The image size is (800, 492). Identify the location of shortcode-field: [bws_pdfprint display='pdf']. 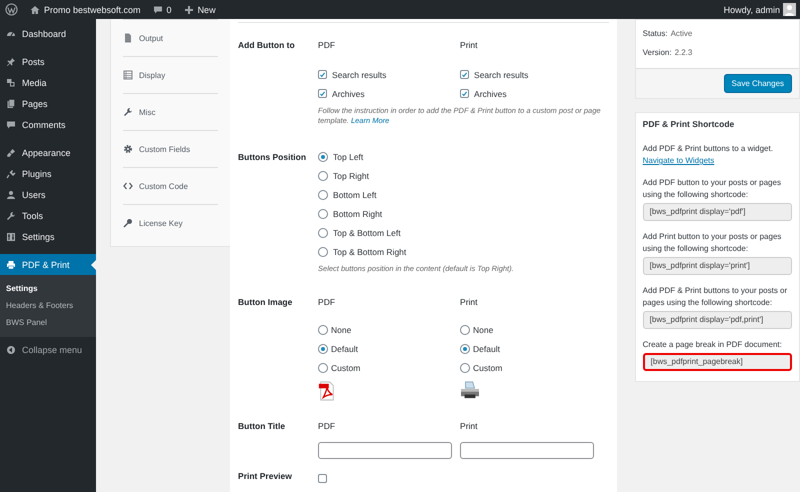
(717, 212).